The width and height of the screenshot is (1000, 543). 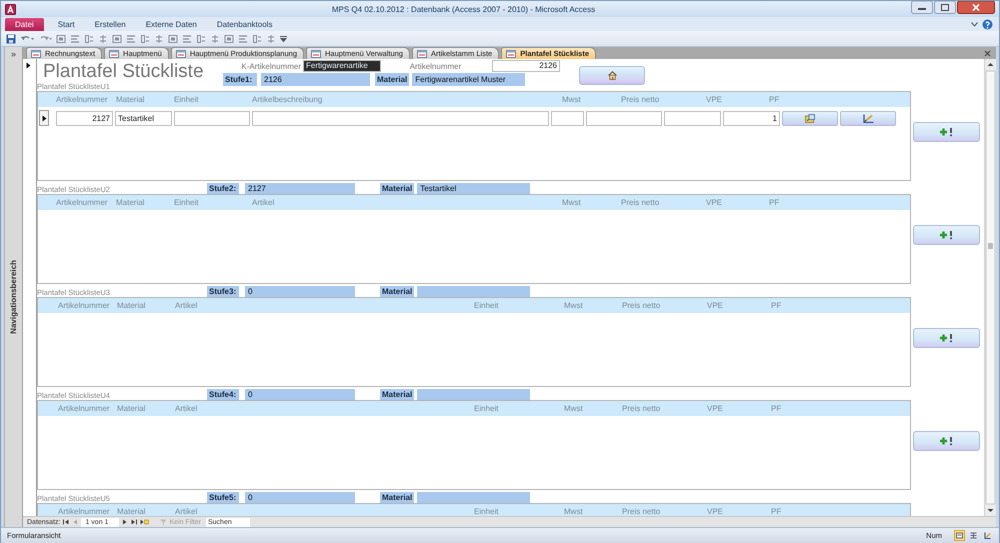 I want to click on last-record-icon, so click(x=134, y=522).